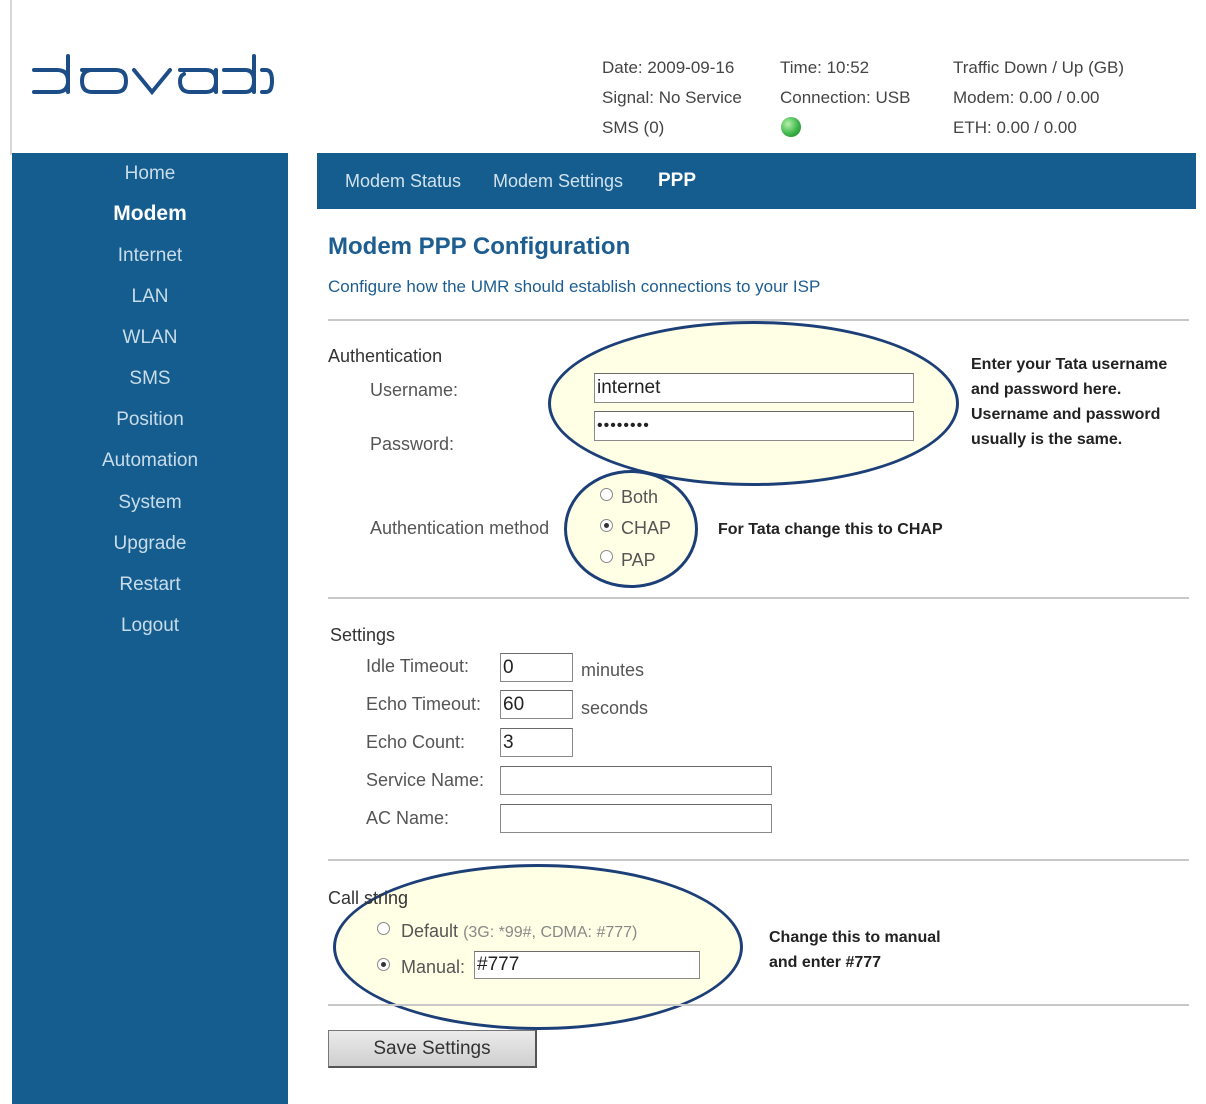  I want to click on idle-timeout-unit: minutes, so click(613, 670).